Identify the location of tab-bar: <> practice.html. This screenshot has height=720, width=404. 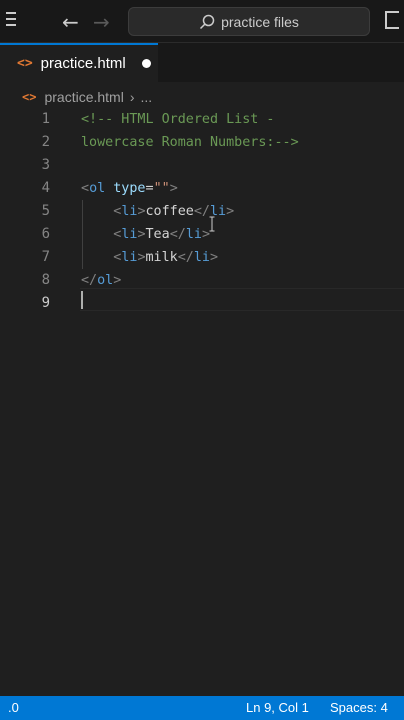
(202, 62).